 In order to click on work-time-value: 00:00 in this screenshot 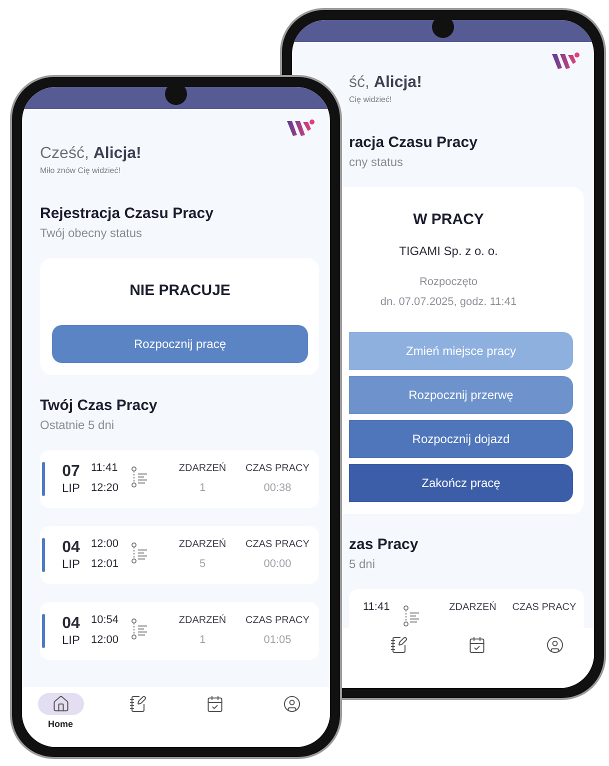, I will do `click(278, 564)`.